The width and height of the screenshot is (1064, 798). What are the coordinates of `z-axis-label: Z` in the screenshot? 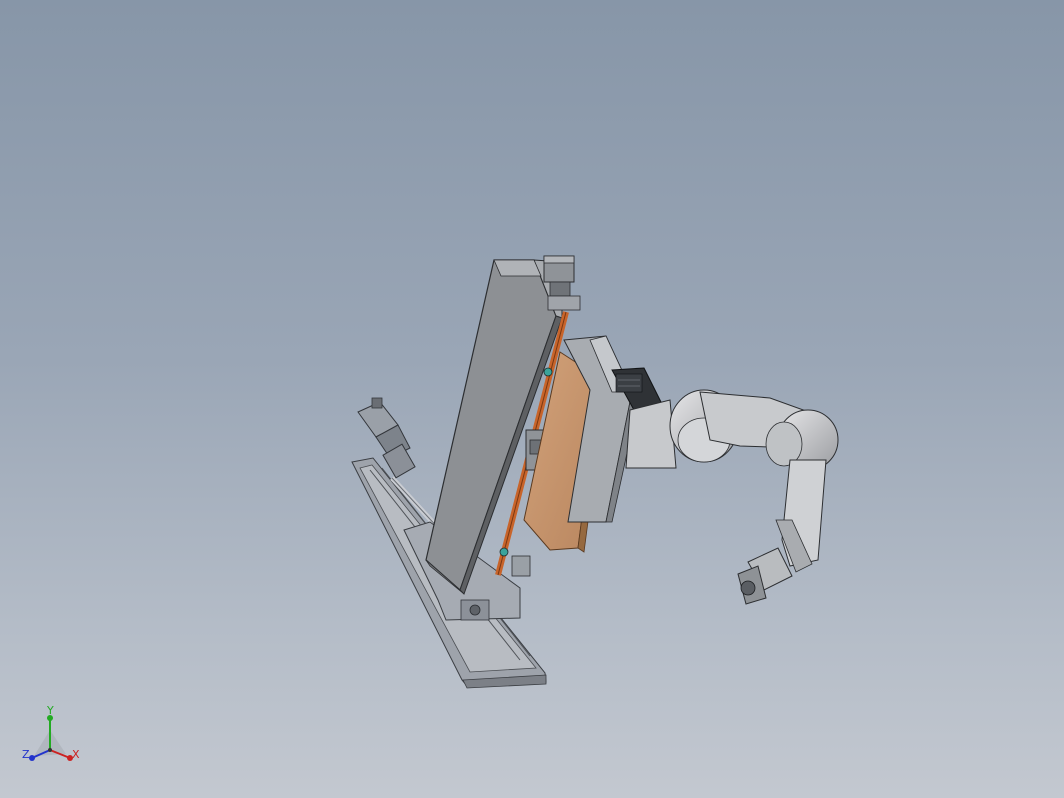 It's located at (26, 754).